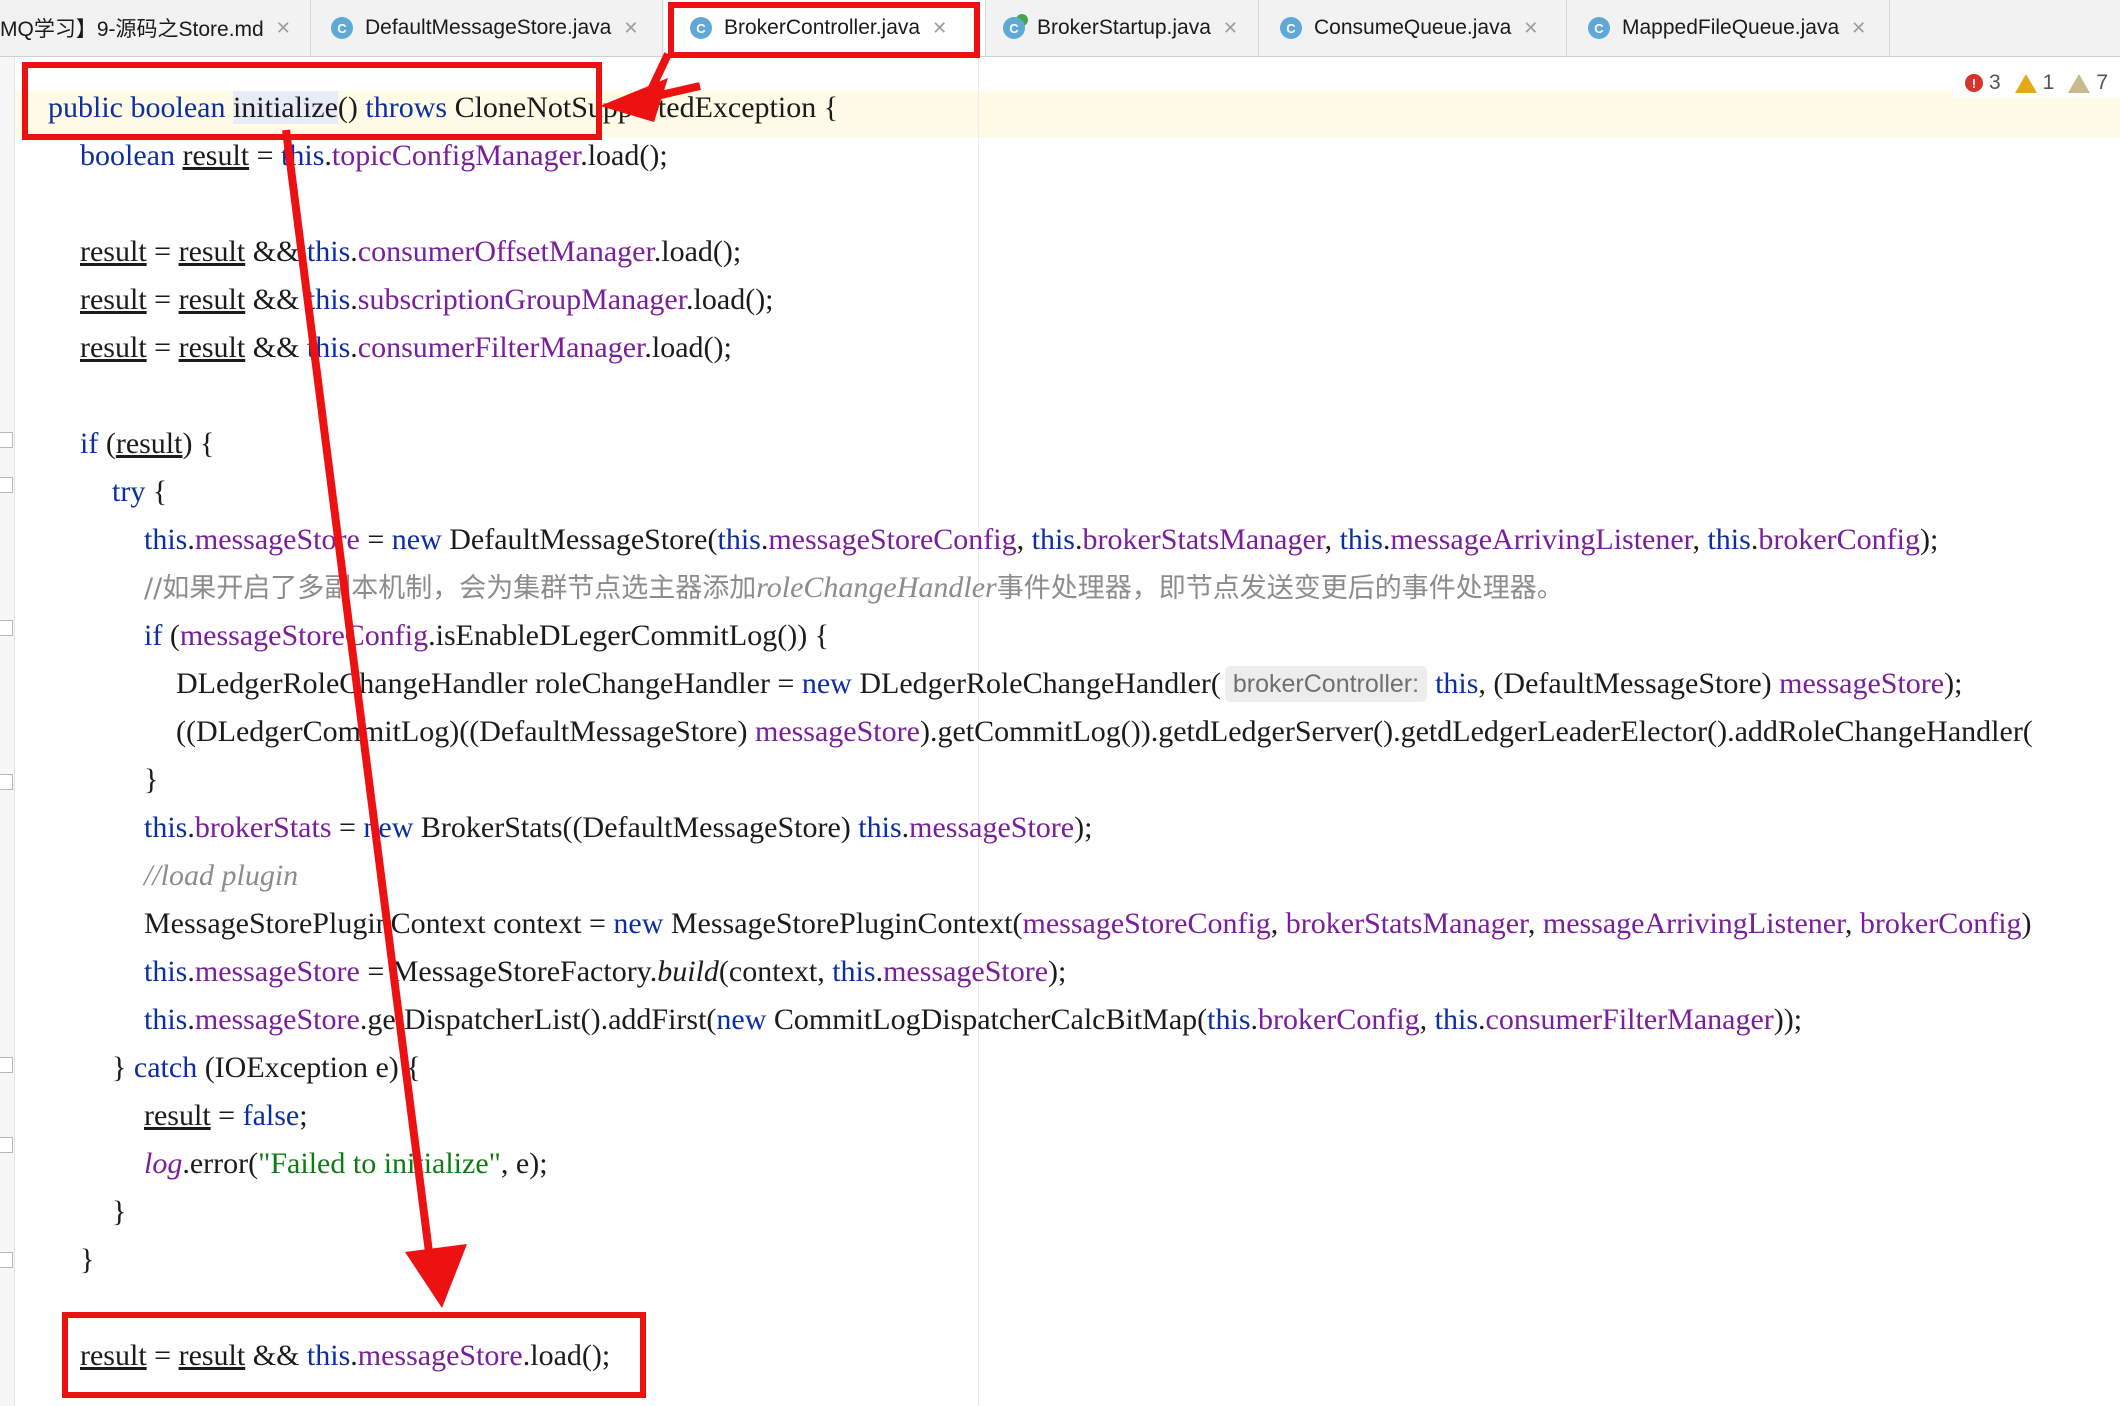  Describe the element at coordinates (1406, 923) in the screenshot. I see `code-token: brokerStatsManager` at that location.